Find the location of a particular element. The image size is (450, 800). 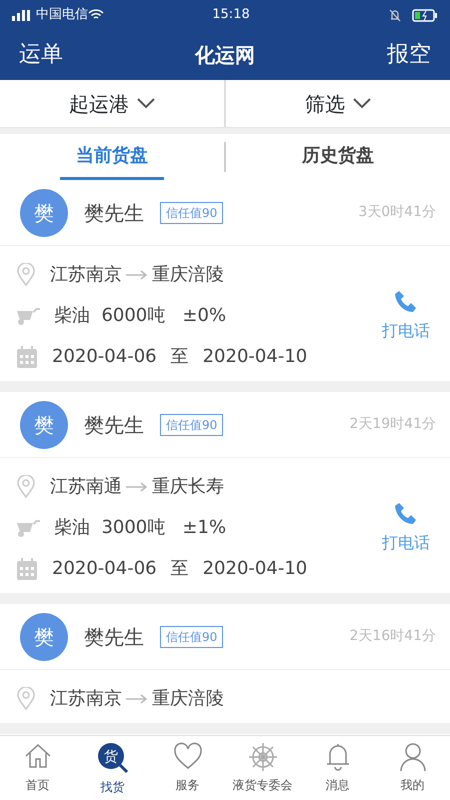

time-remaining: 3天0时41分 is located at coordinates (397, 212).